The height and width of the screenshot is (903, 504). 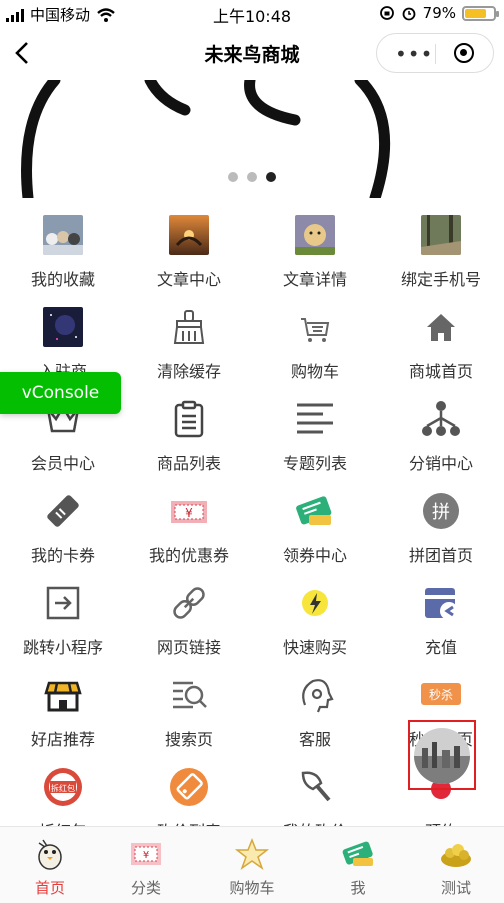 What do you see at coordinates (480, 13) in the screenshot?
I see `battery-icon` at bounding box center [480, 13].